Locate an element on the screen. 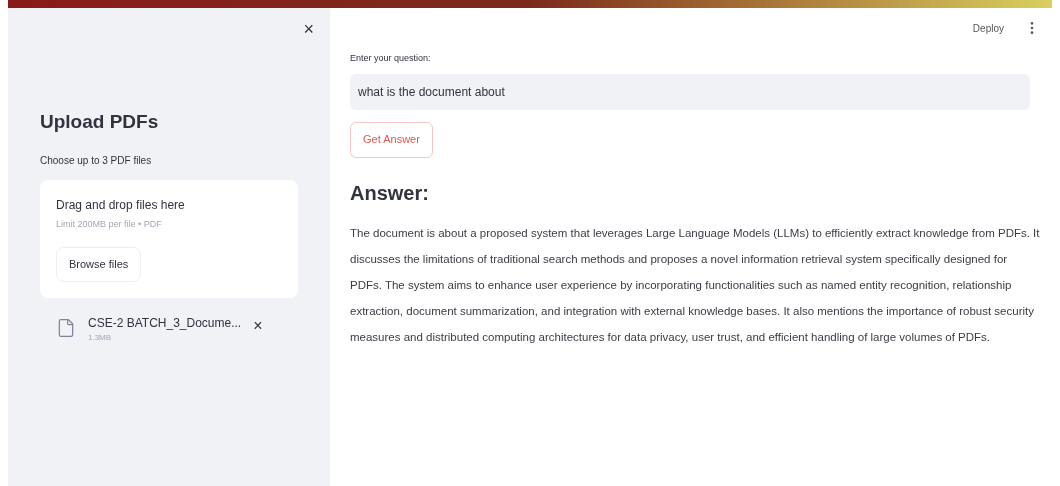 The width and height of the screenshot is (1060, 486). remove-file-button: × is located at coordinates (258, 325).